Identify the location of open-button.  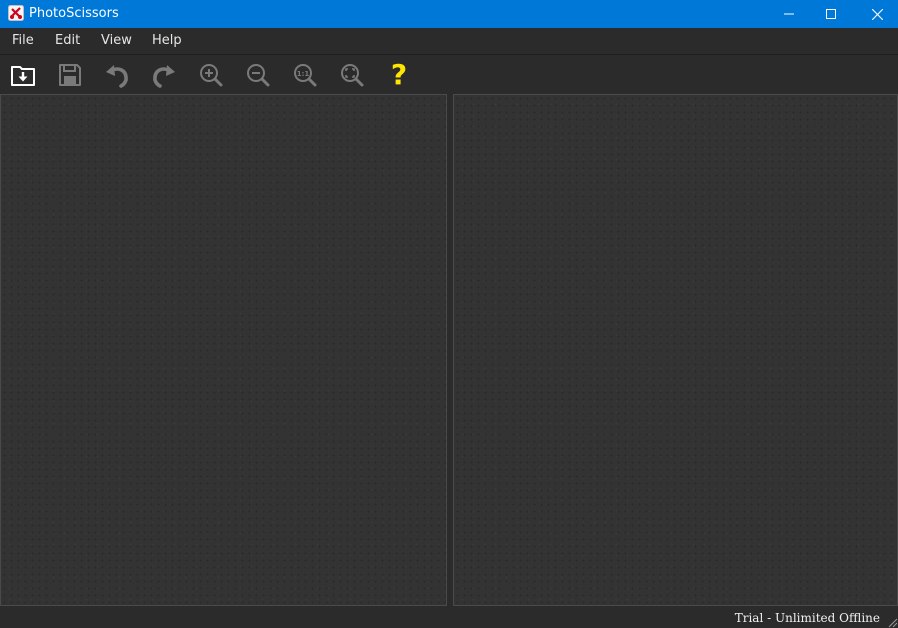
(23, 75).